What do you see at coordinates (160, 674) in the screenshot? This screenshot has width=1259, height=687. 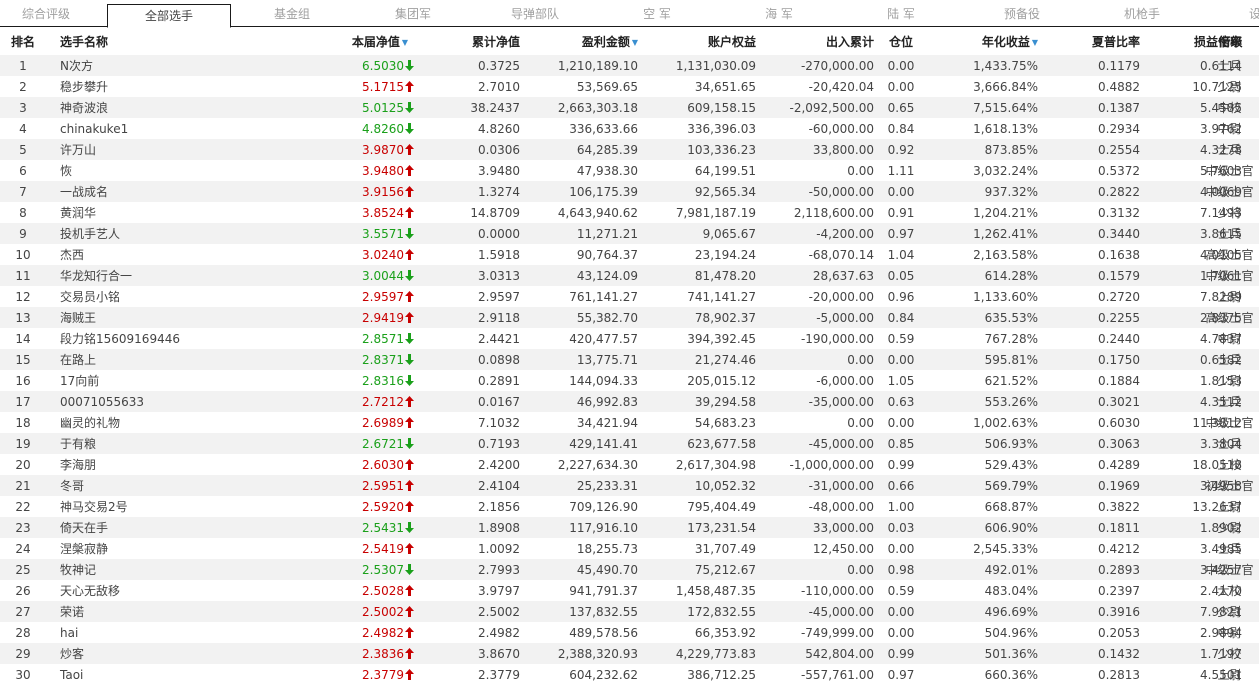 I see `player-name-link: Taoi` at bounding box center [160, 674].